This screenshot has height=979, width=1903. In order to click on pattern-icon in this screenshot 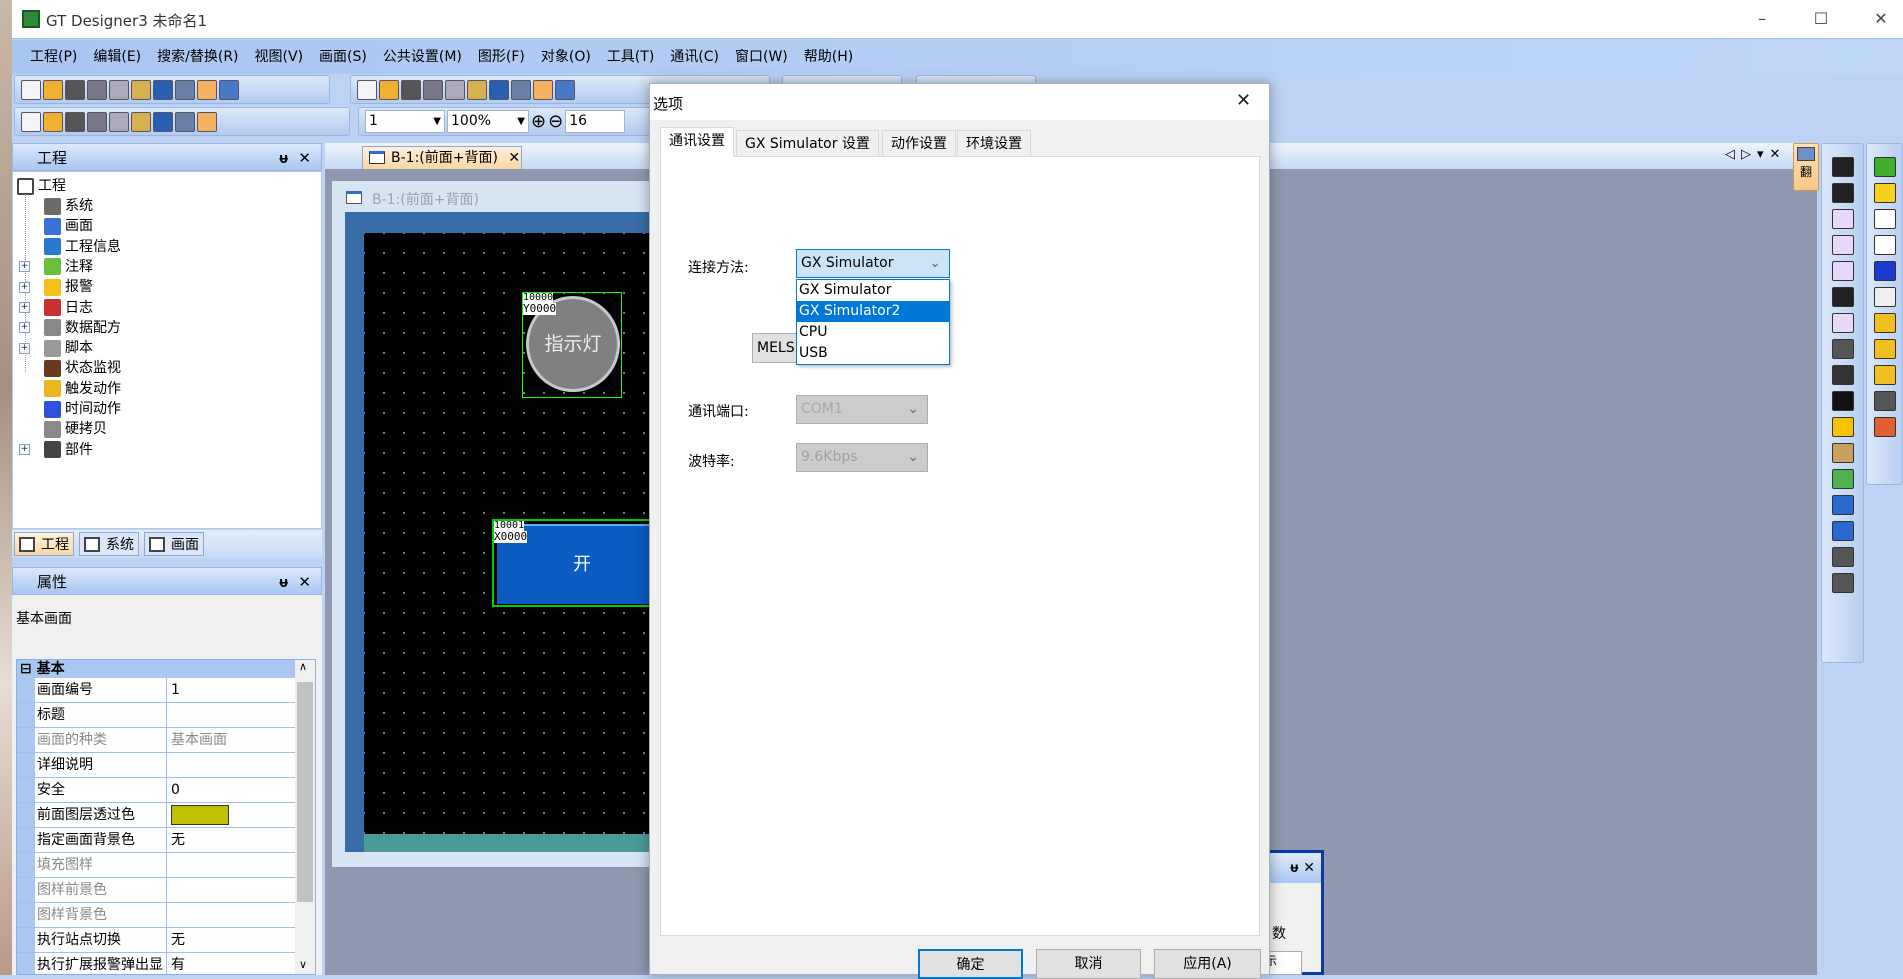, I will do `click(141, 121)`.